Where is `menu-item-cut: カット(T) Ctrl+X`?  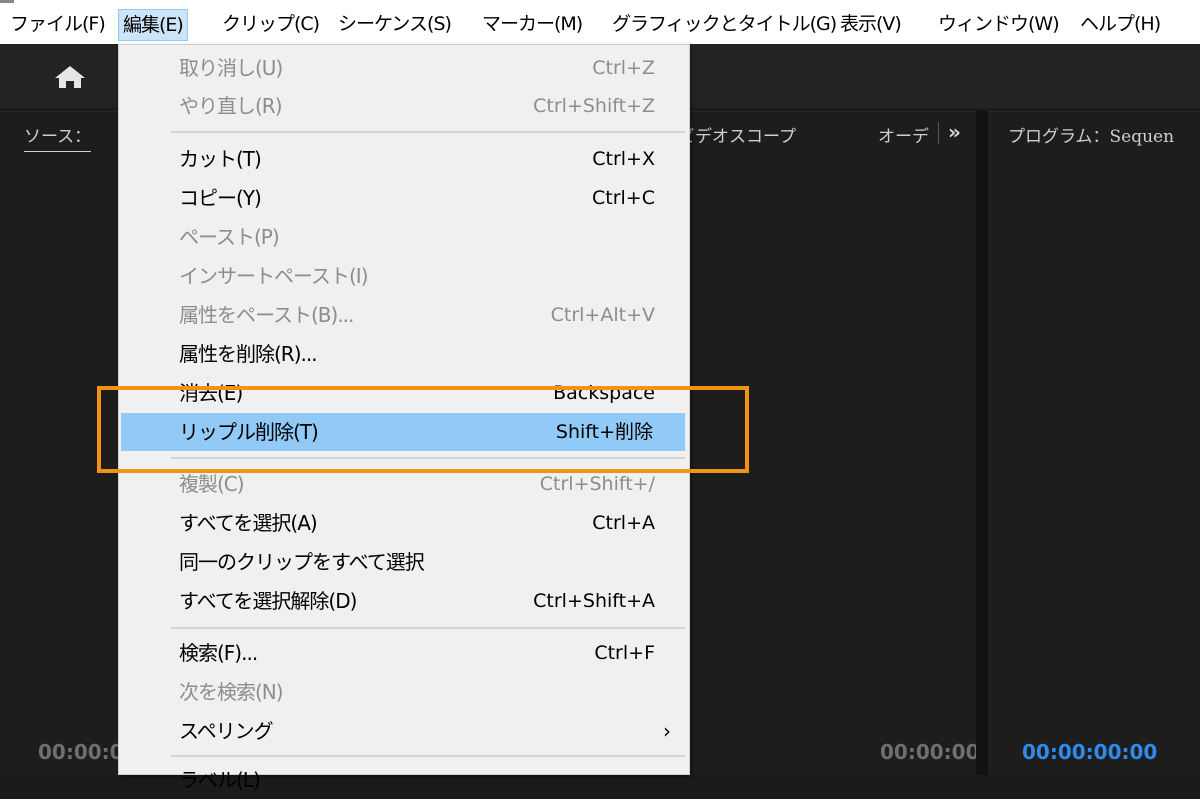
menu-item-cut: カット(T) Ctrl+X is located at coordinates (404, 159).